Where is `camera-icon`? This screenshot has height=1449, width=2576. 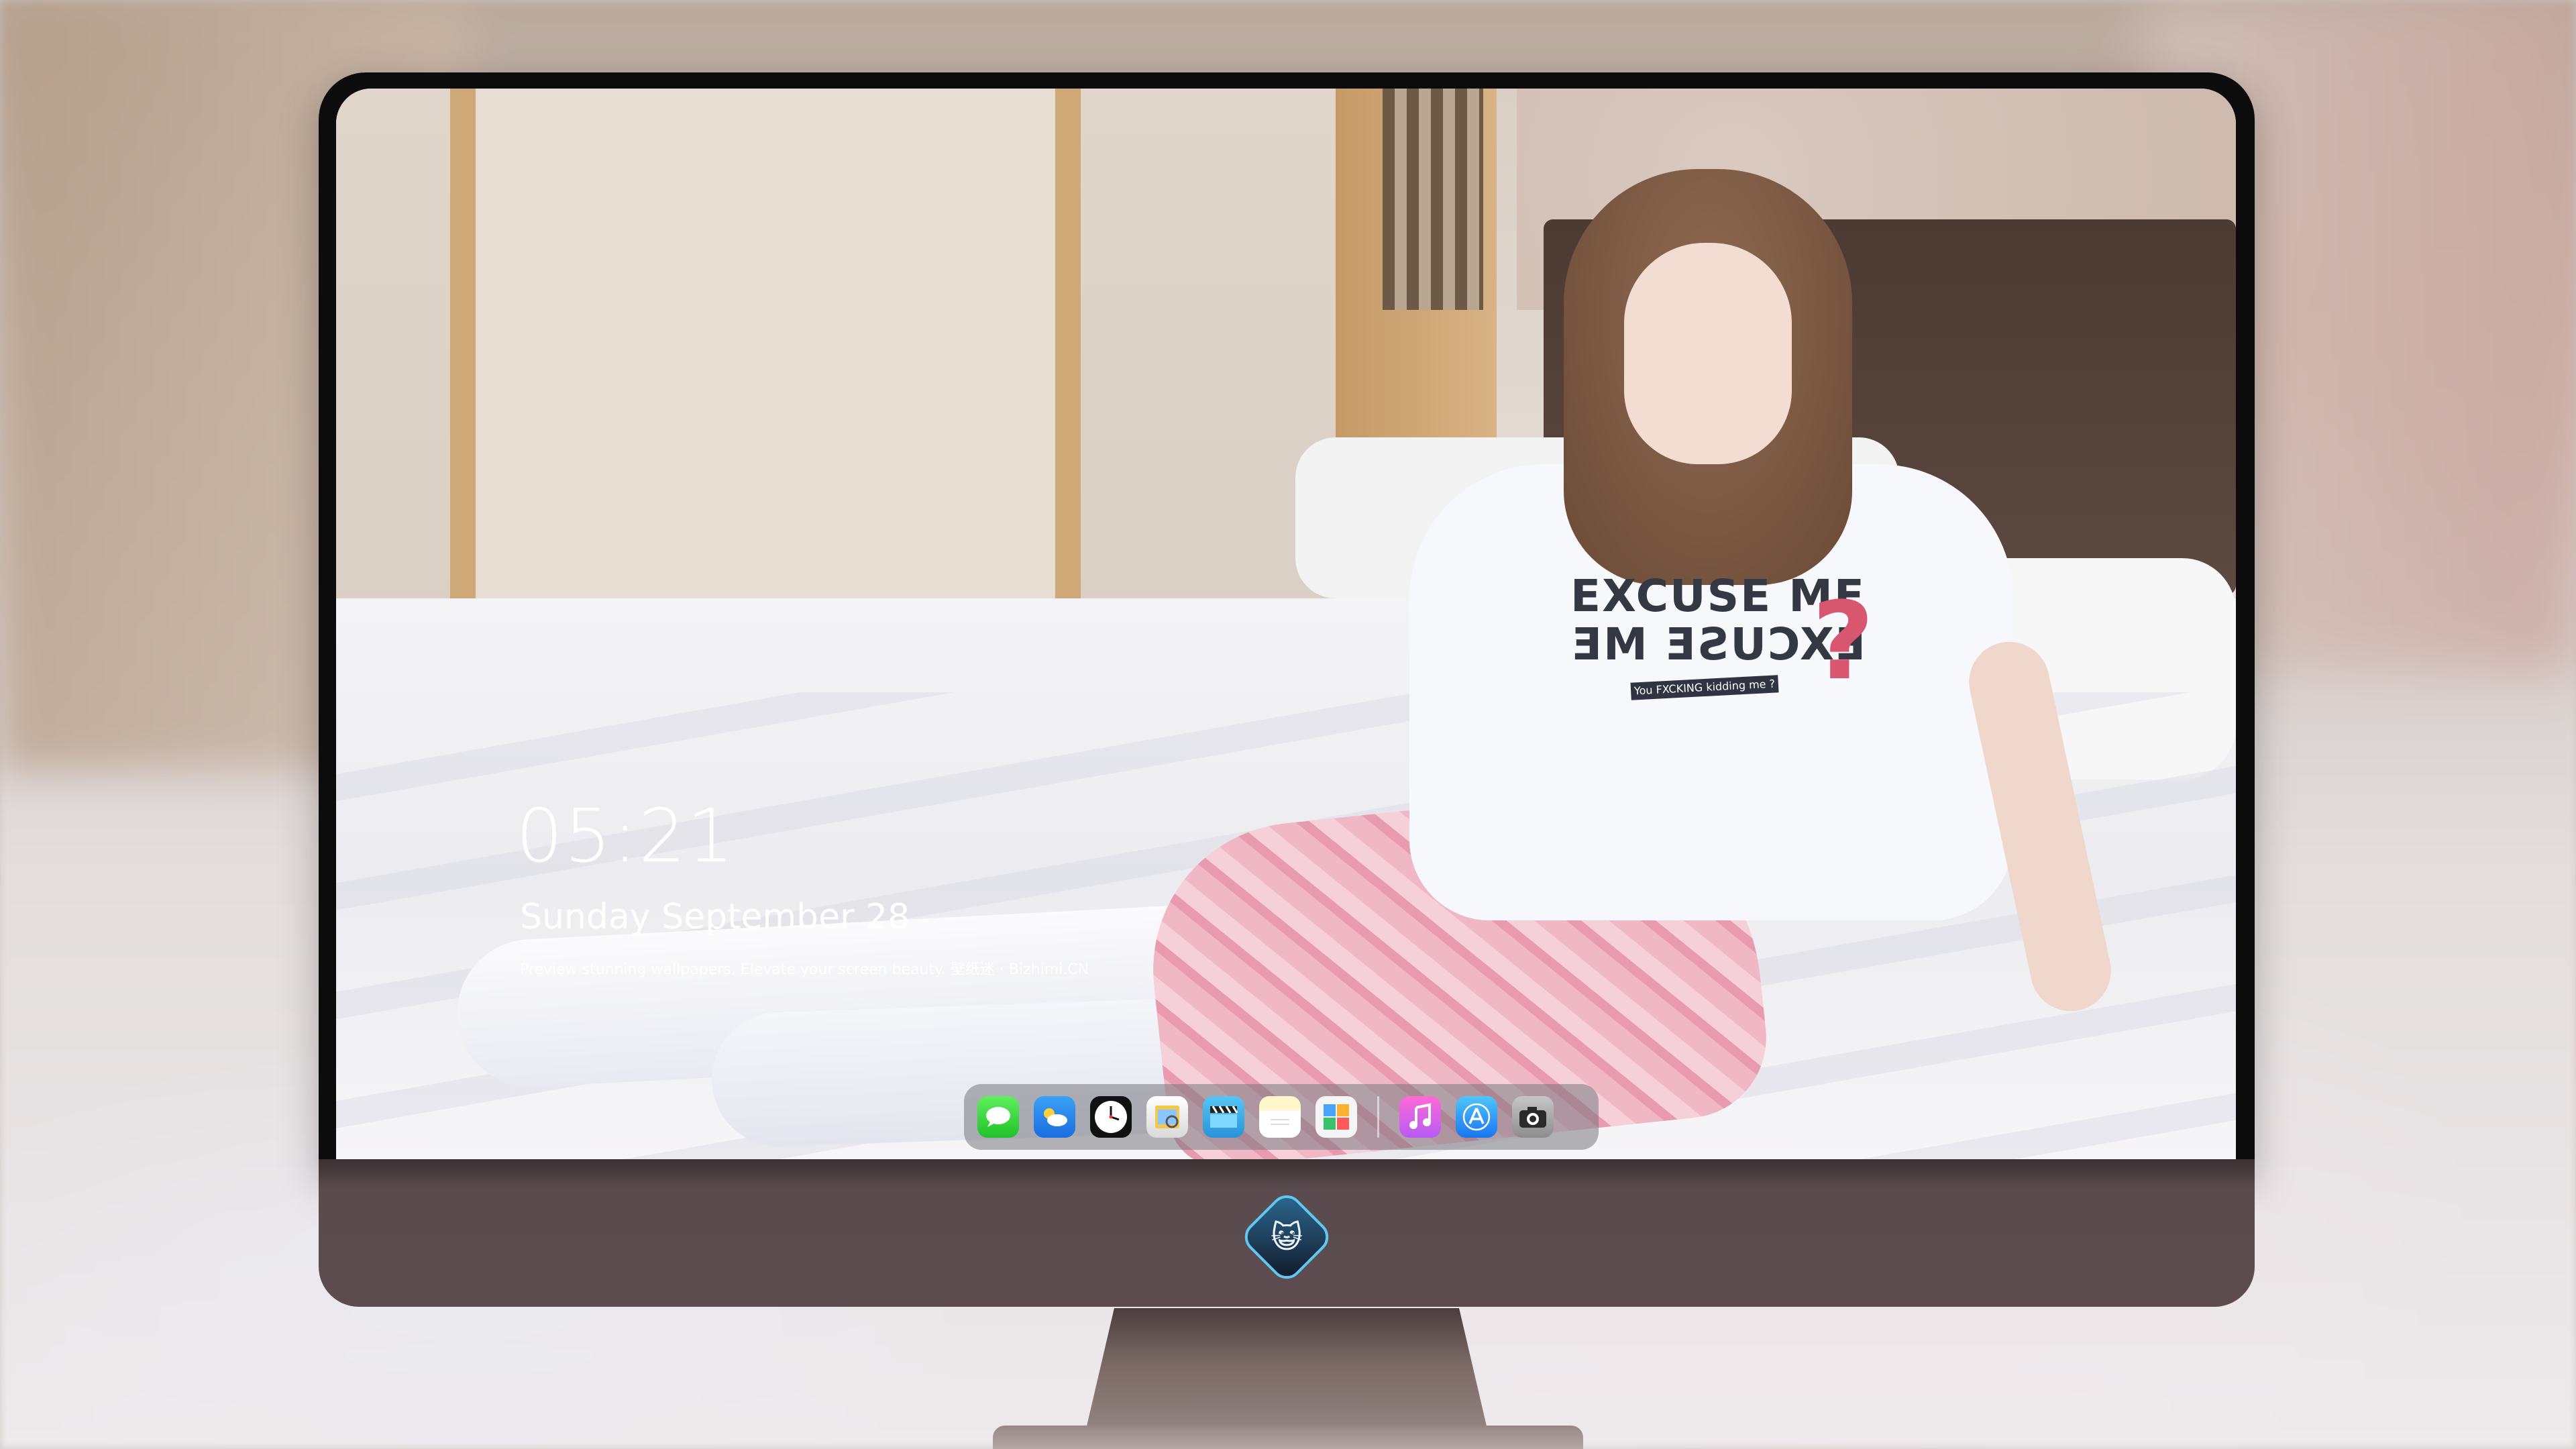
camera-icon is located at coordinates (1533, 1117).